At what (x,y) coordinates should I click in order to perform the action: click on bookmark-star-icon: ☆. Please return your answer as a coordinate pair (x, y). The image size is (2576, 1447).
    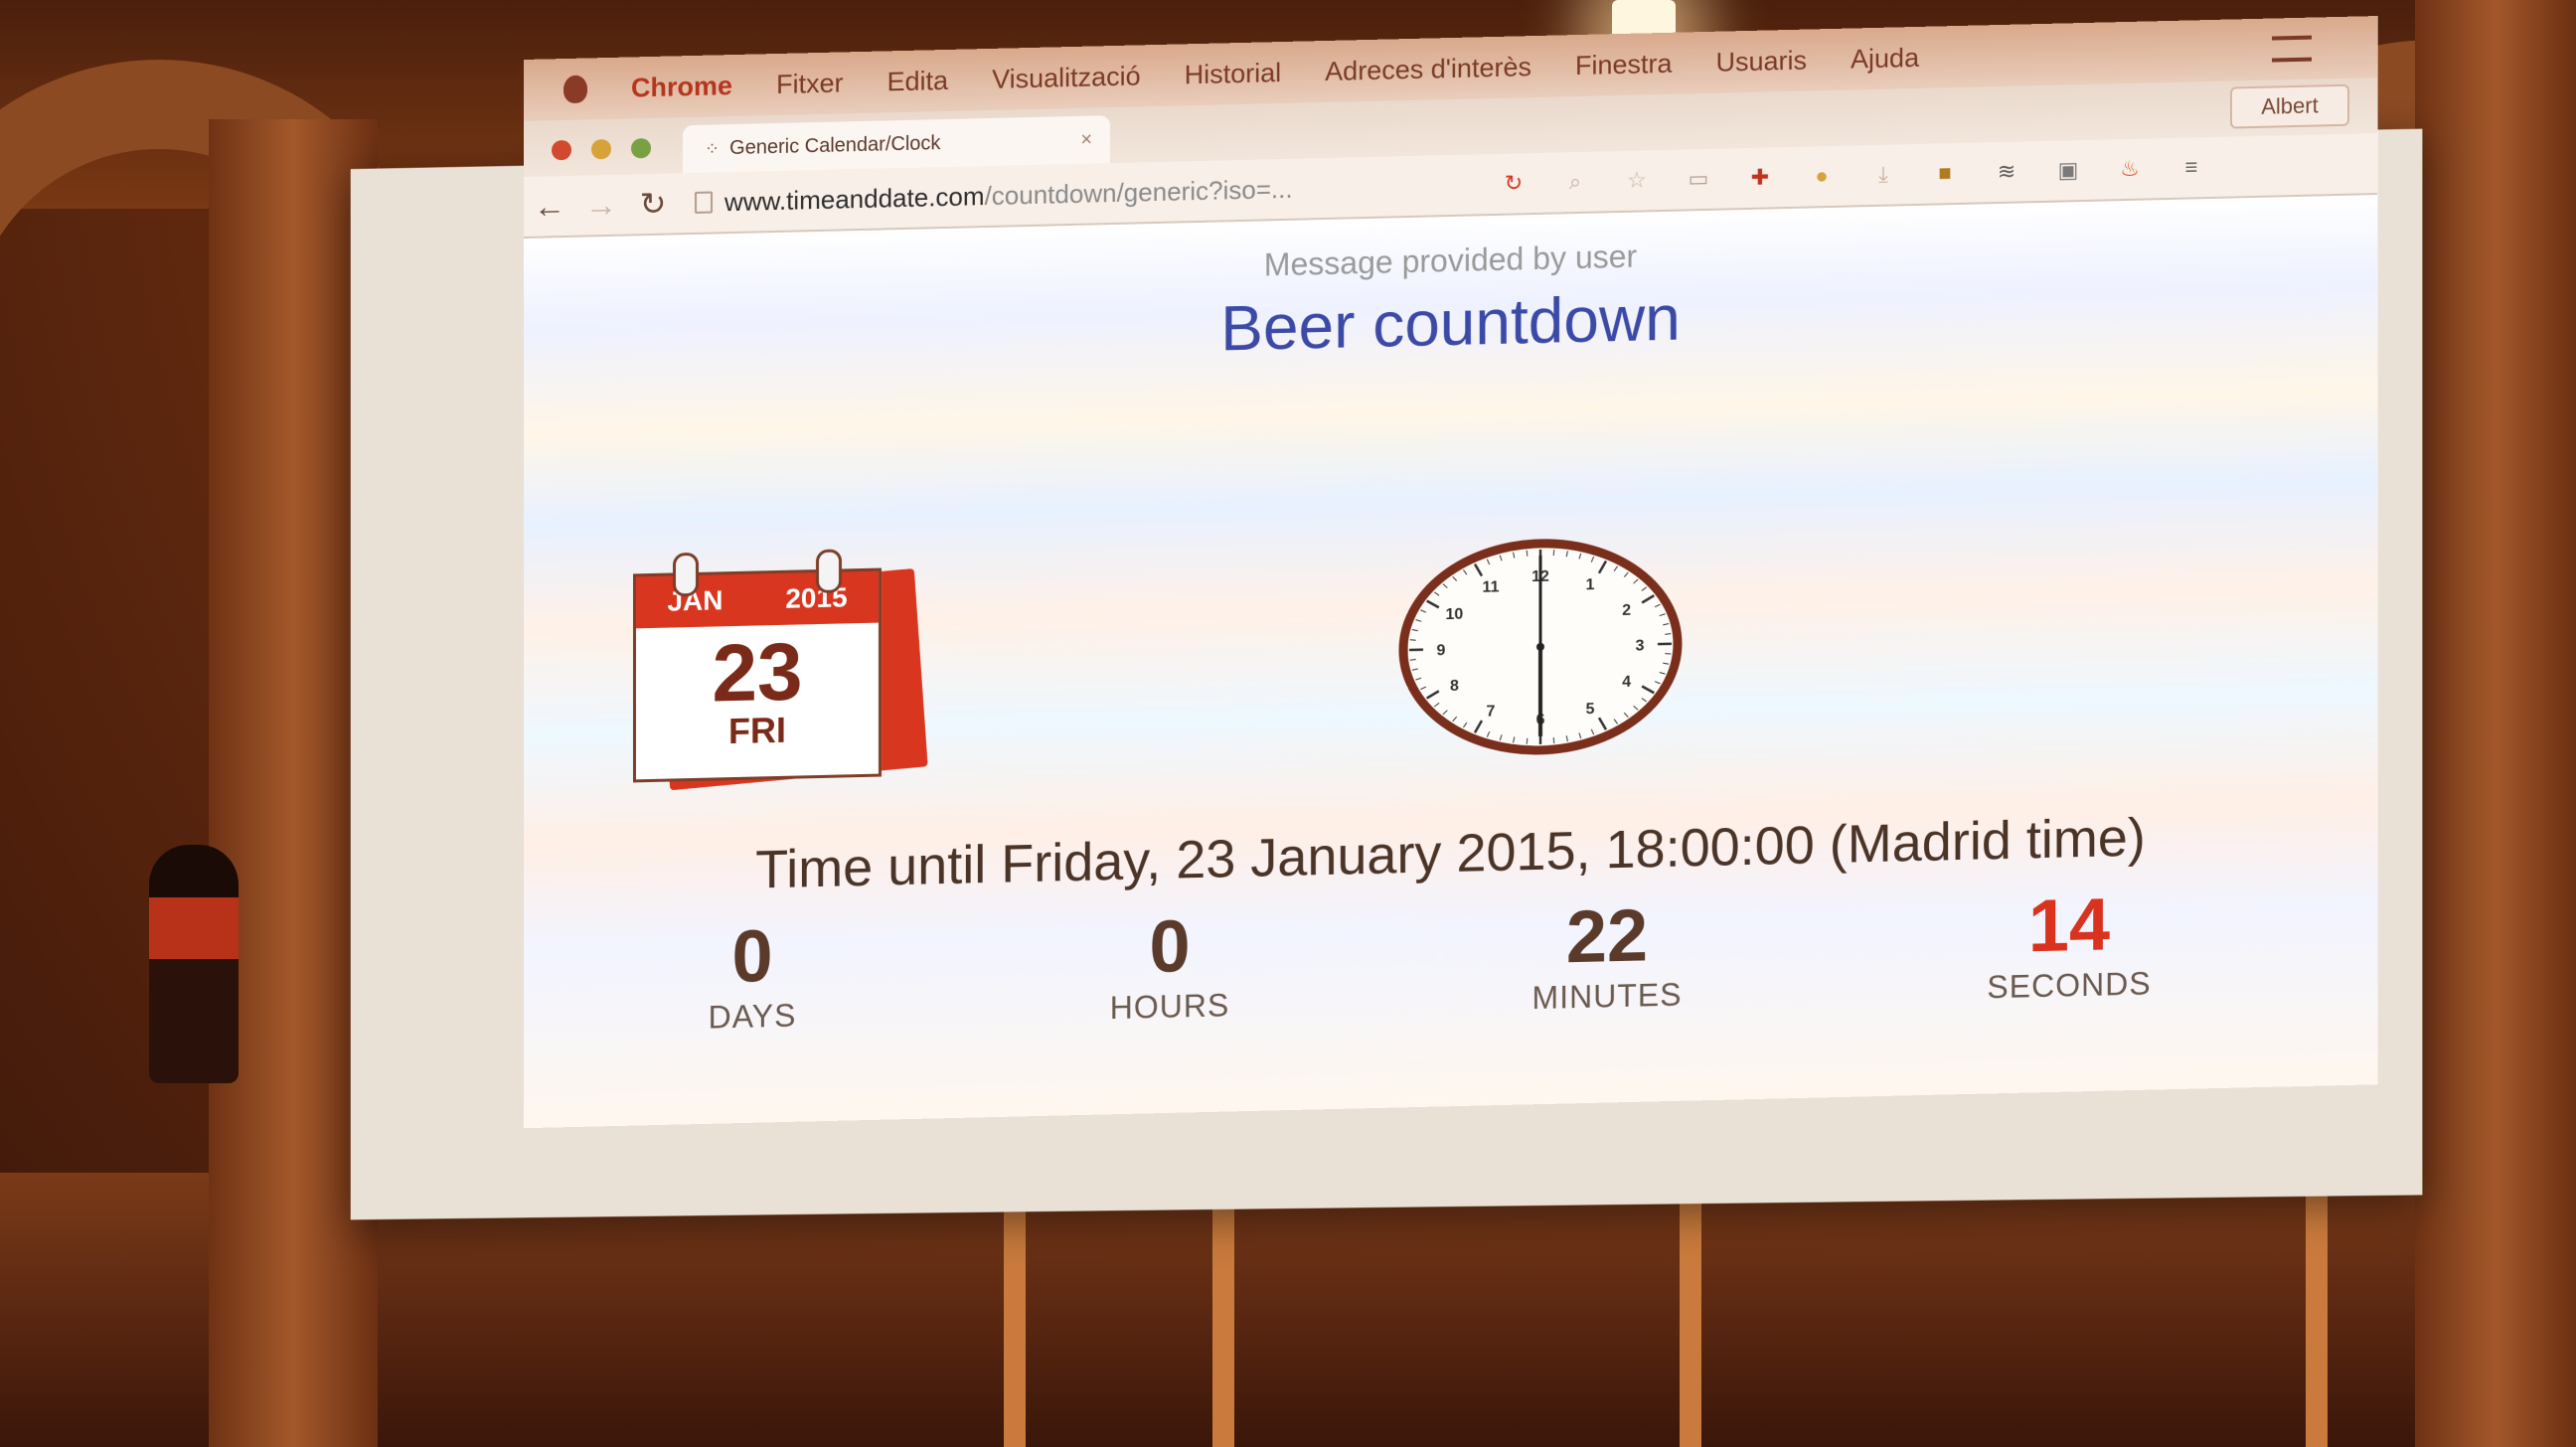
    Looking at the image, I should click on (1637, 181).